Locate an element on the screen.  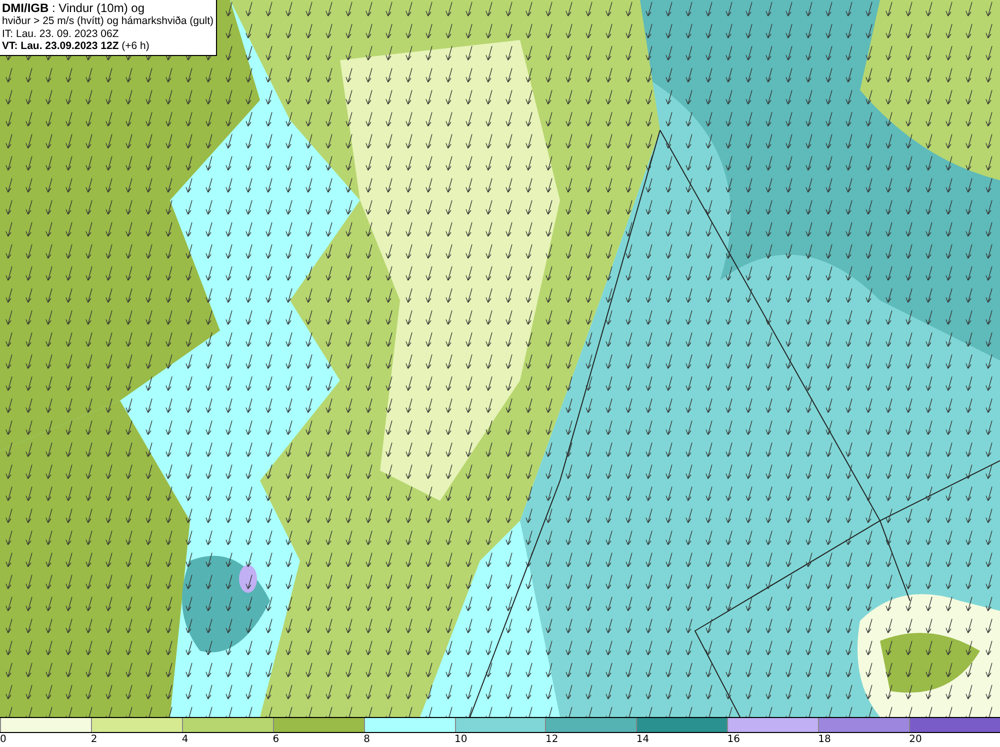
scale-label: 8 is located at coordinates (367, 739).